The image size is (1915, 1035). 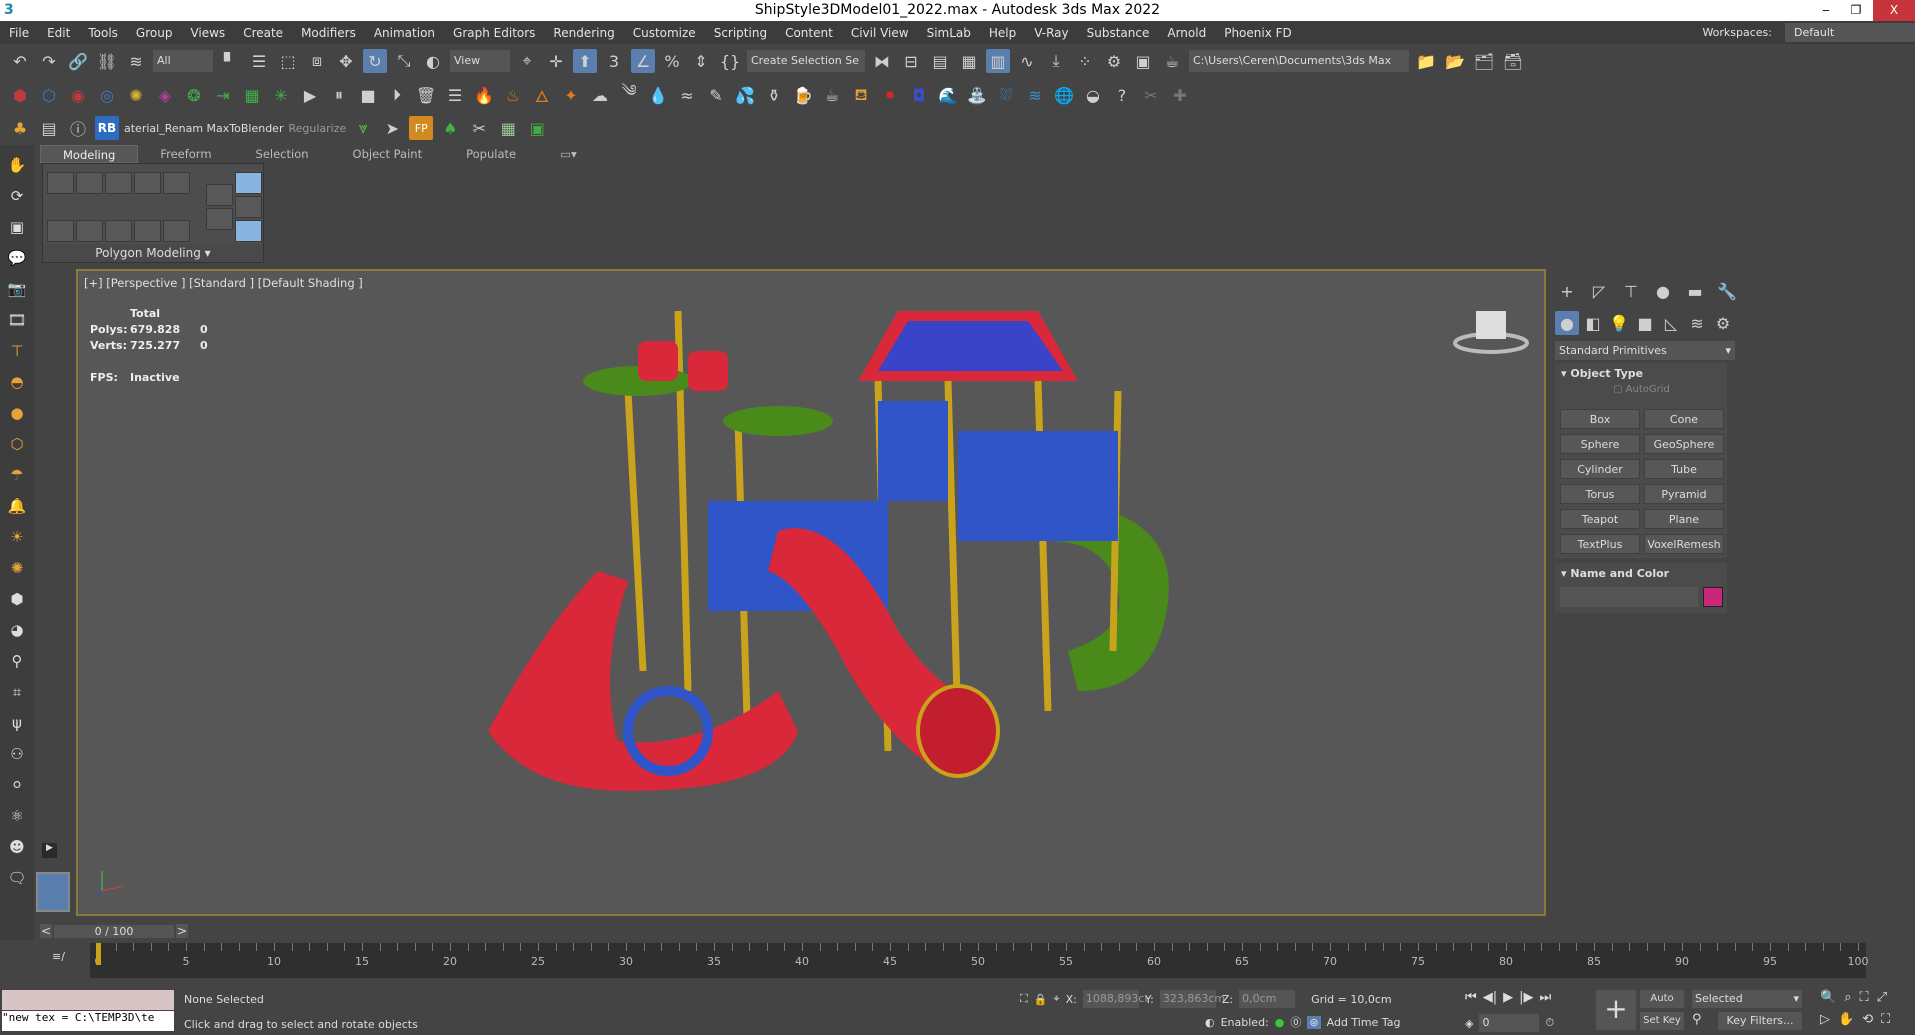 What do you see at coordinates (89, 154) in the screenshot?
I see `tab-modeling: Modeling` at bounding box center [89, 154].